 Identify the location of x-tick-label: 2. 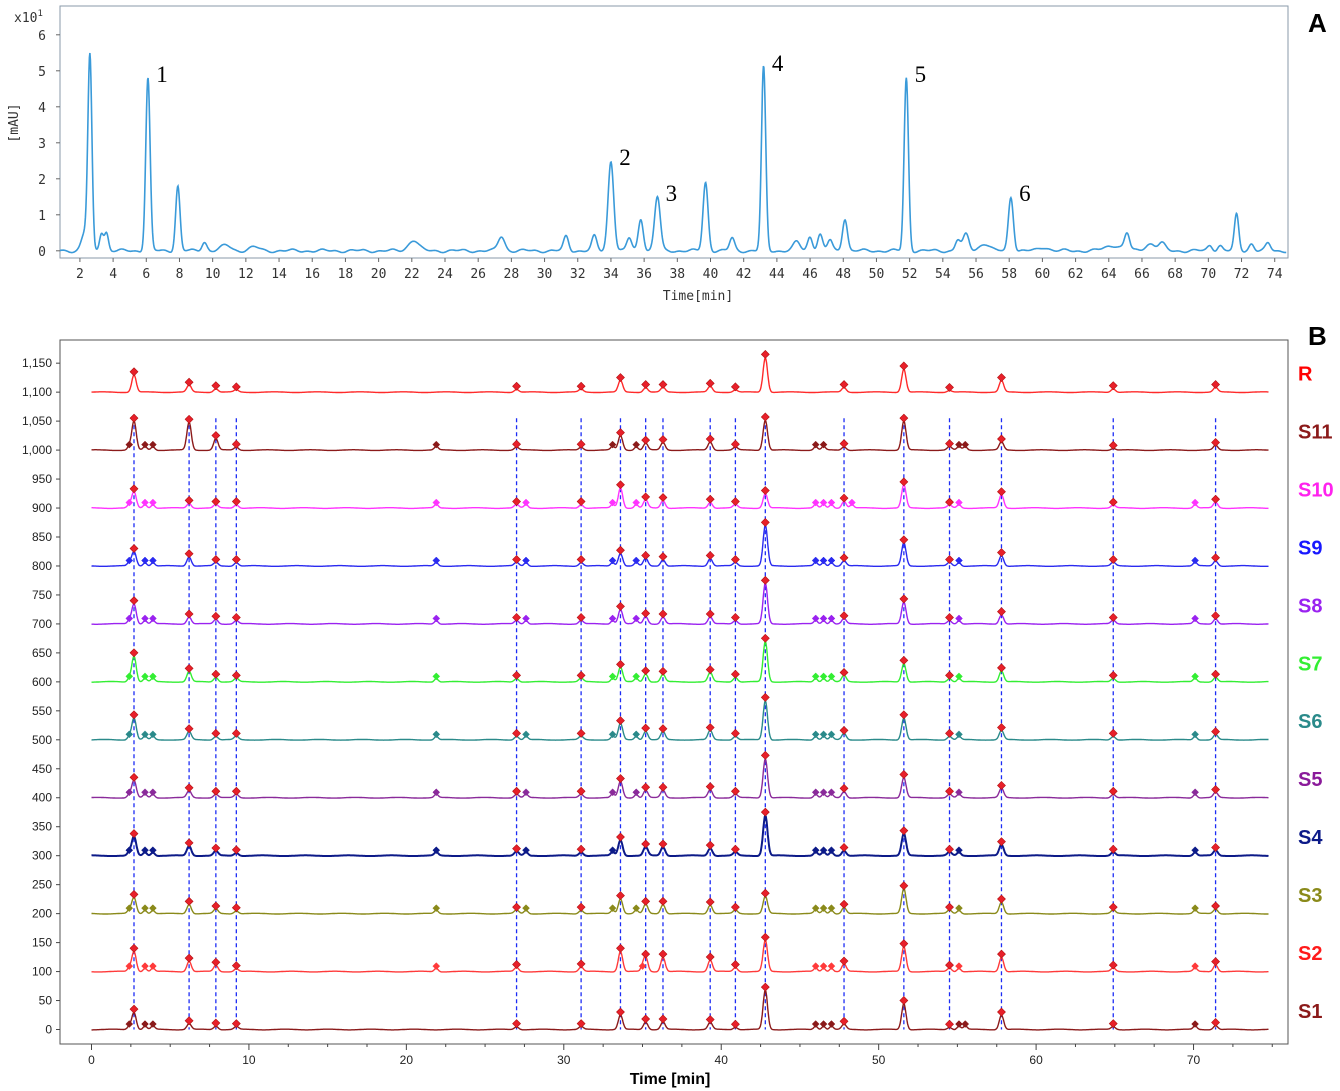
(80, 274).